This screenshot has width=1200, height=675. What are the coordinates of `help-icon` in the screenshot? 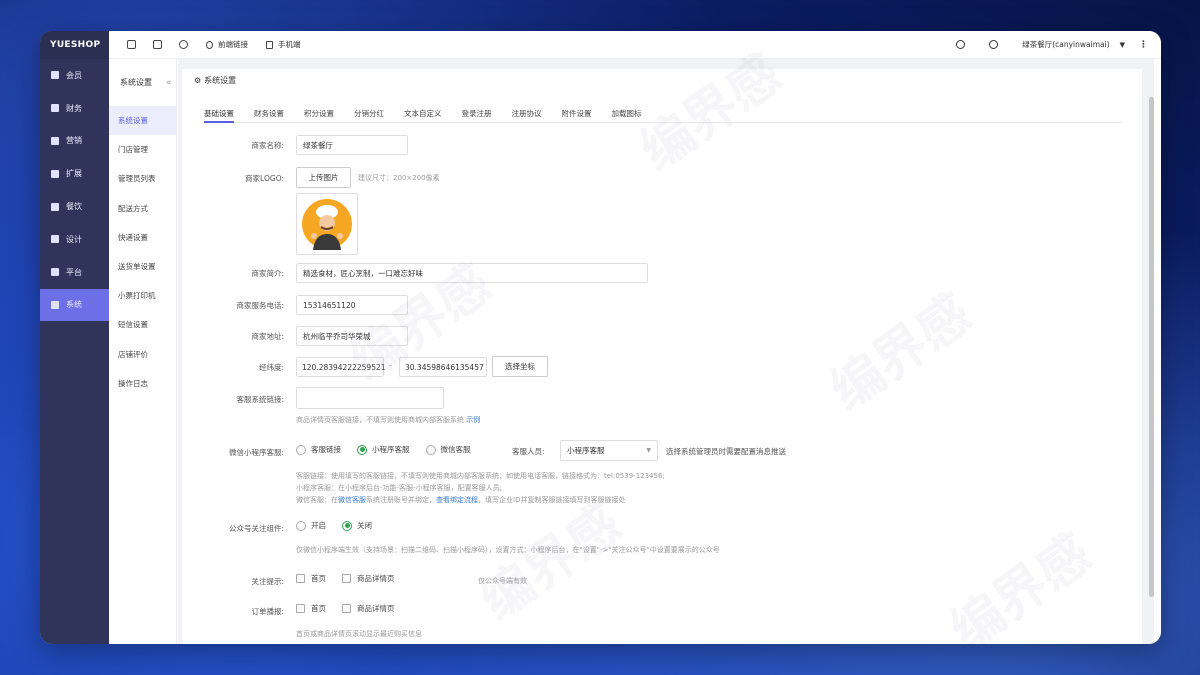 It's located at (994, 44).